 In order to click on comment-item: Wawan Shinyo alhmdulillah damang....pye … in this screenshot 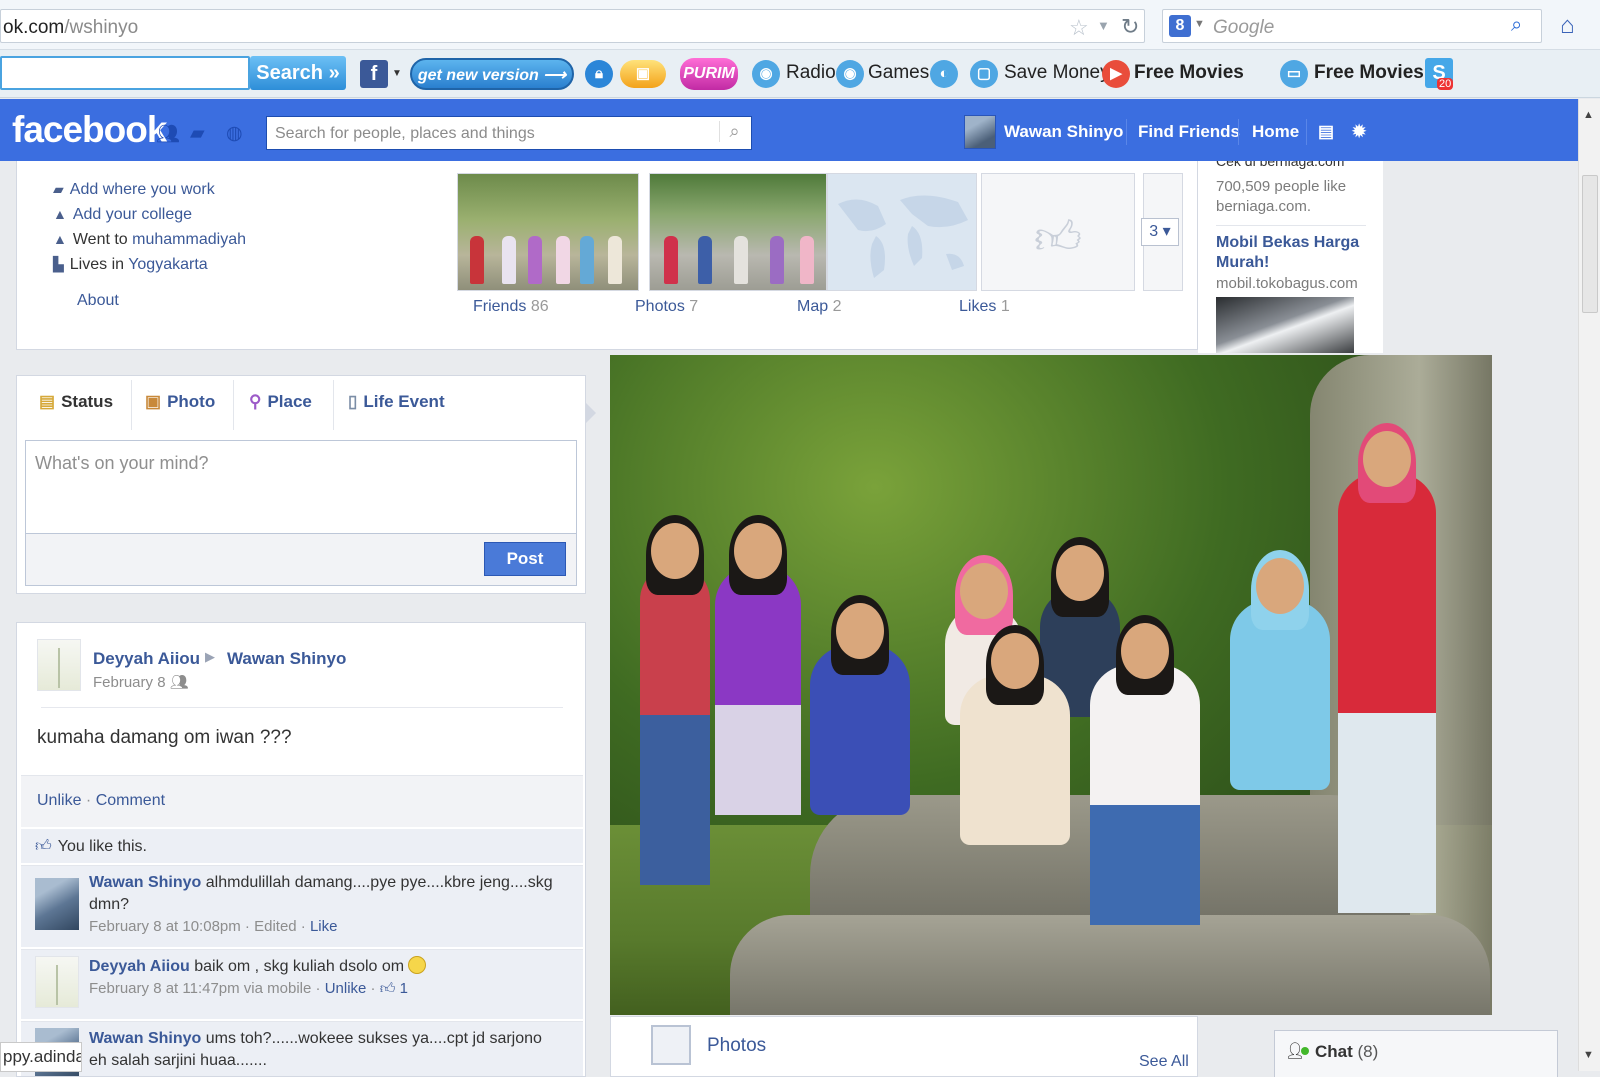, I will do `click(302, 906)`.